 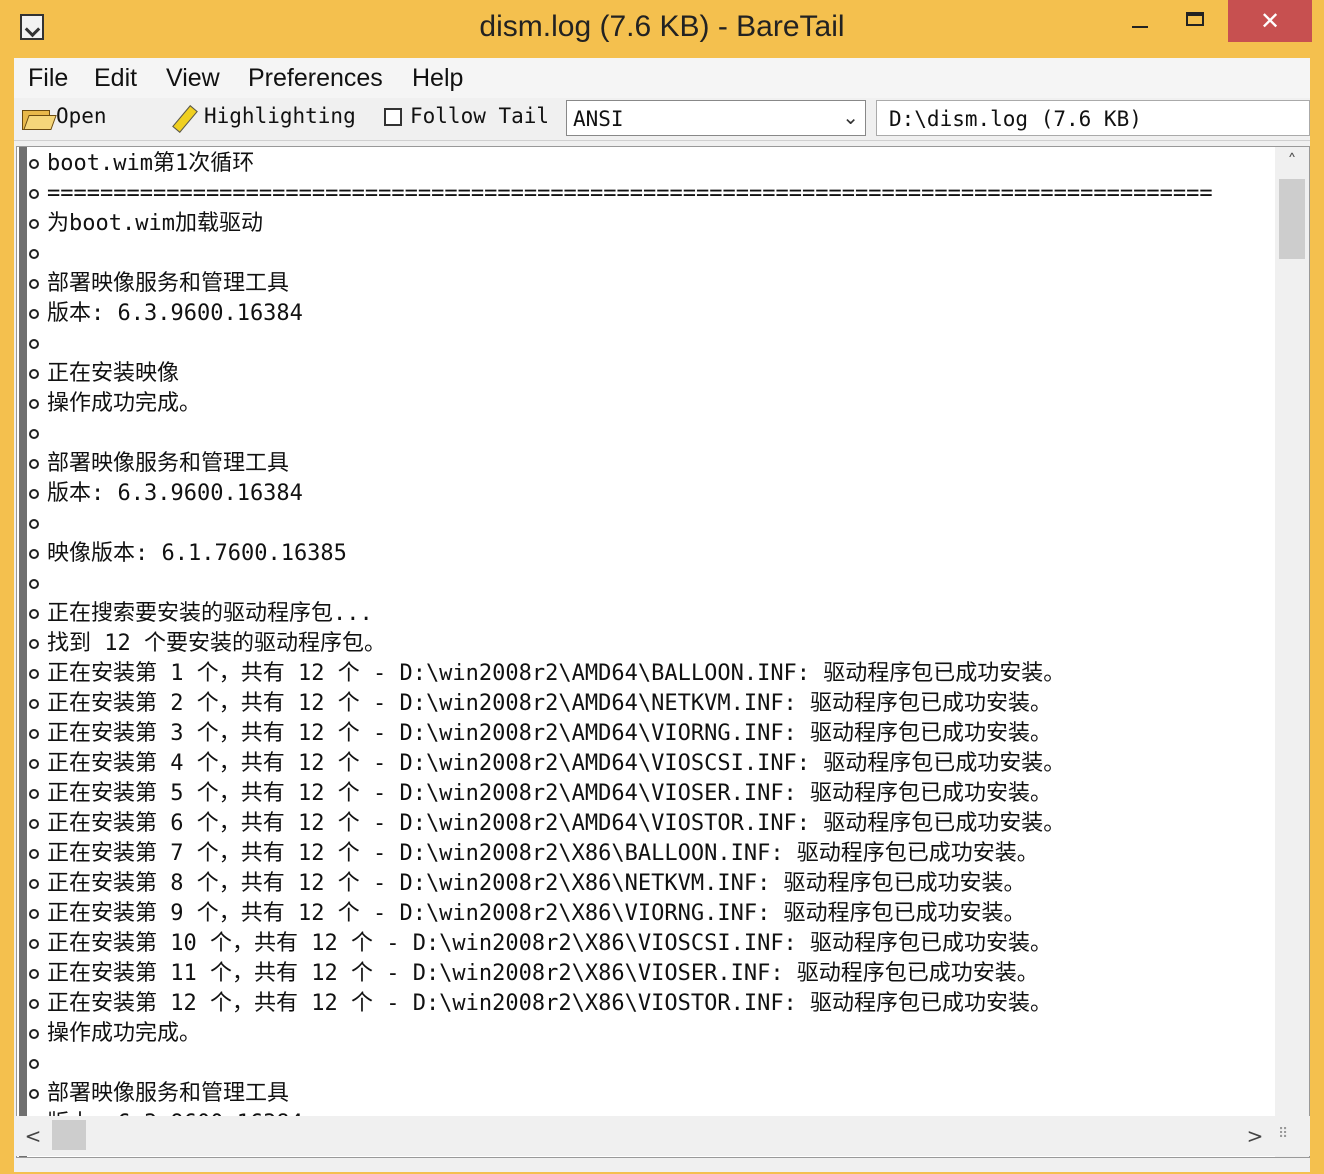 I want to click on menu-preferences: Preferences, so click(x=315, y=78).